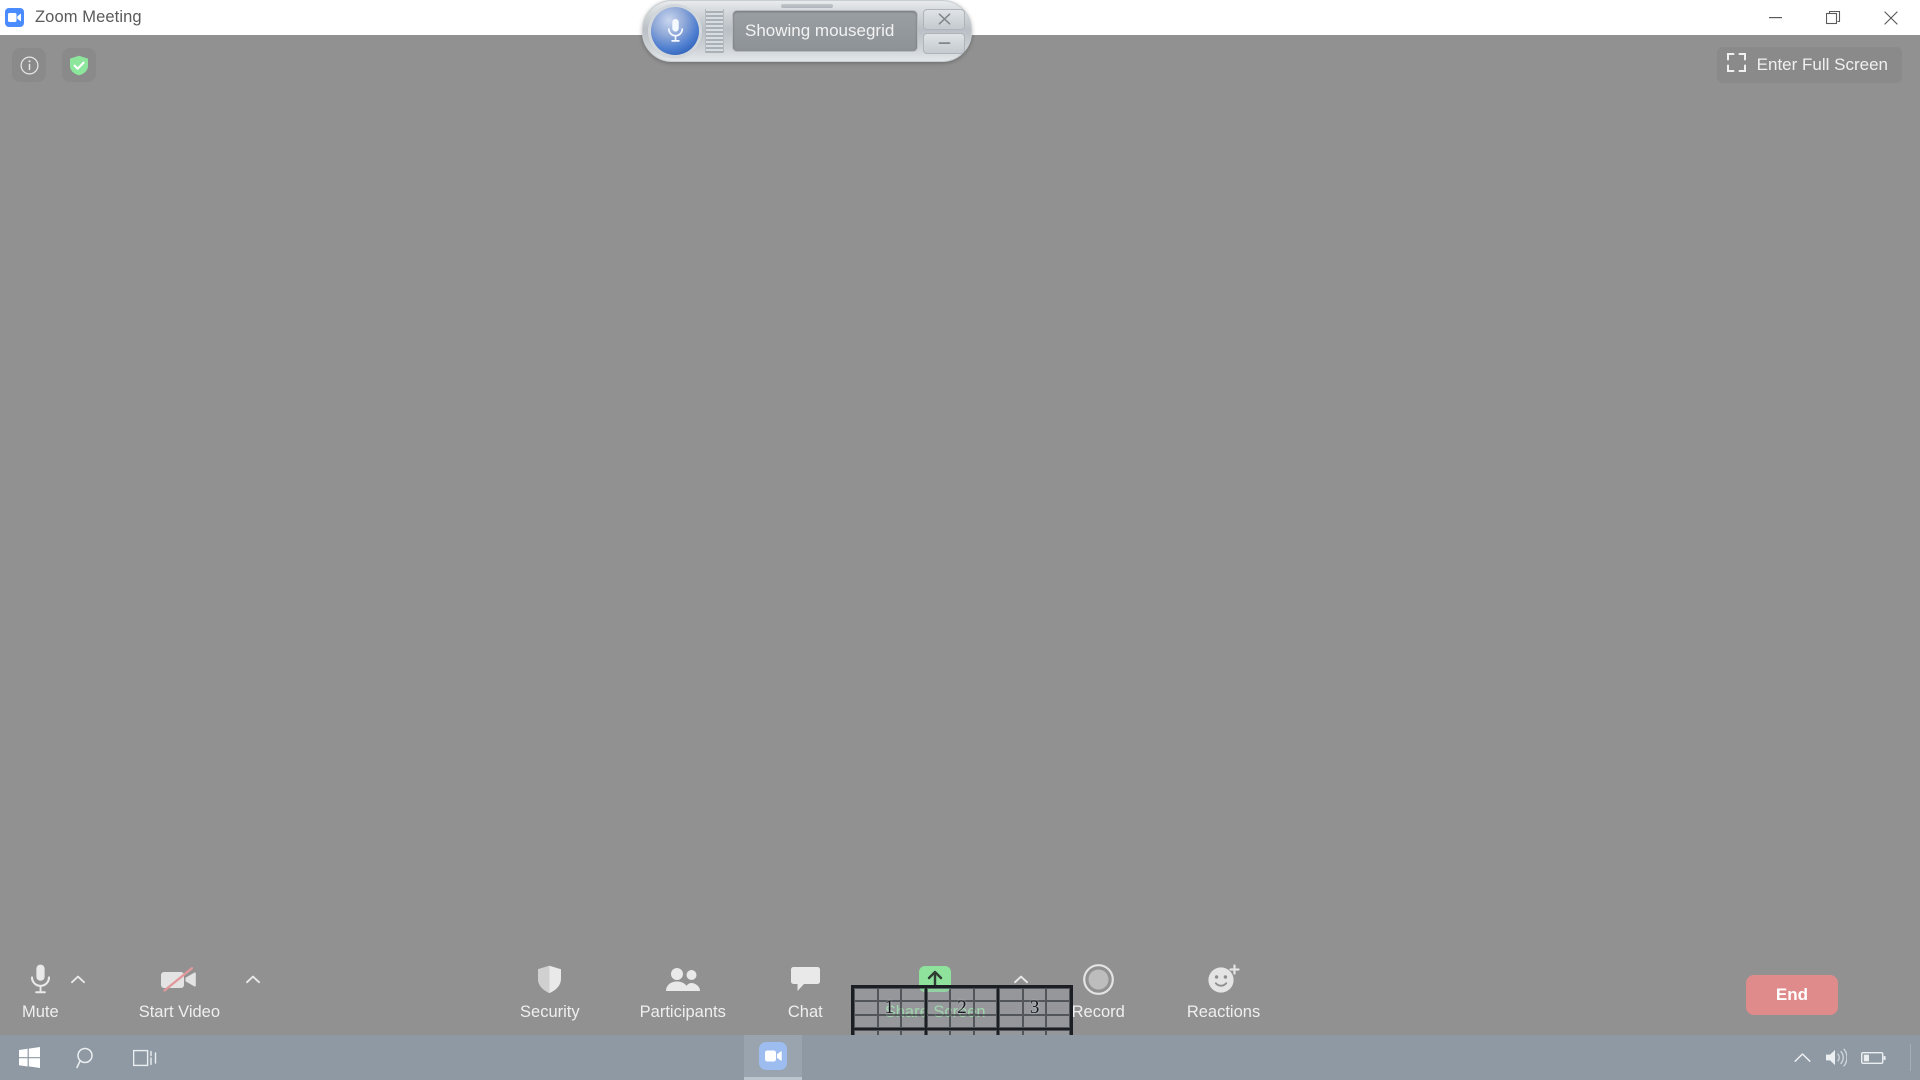  I want to click on mute-button: Mute, so click(53, 985).